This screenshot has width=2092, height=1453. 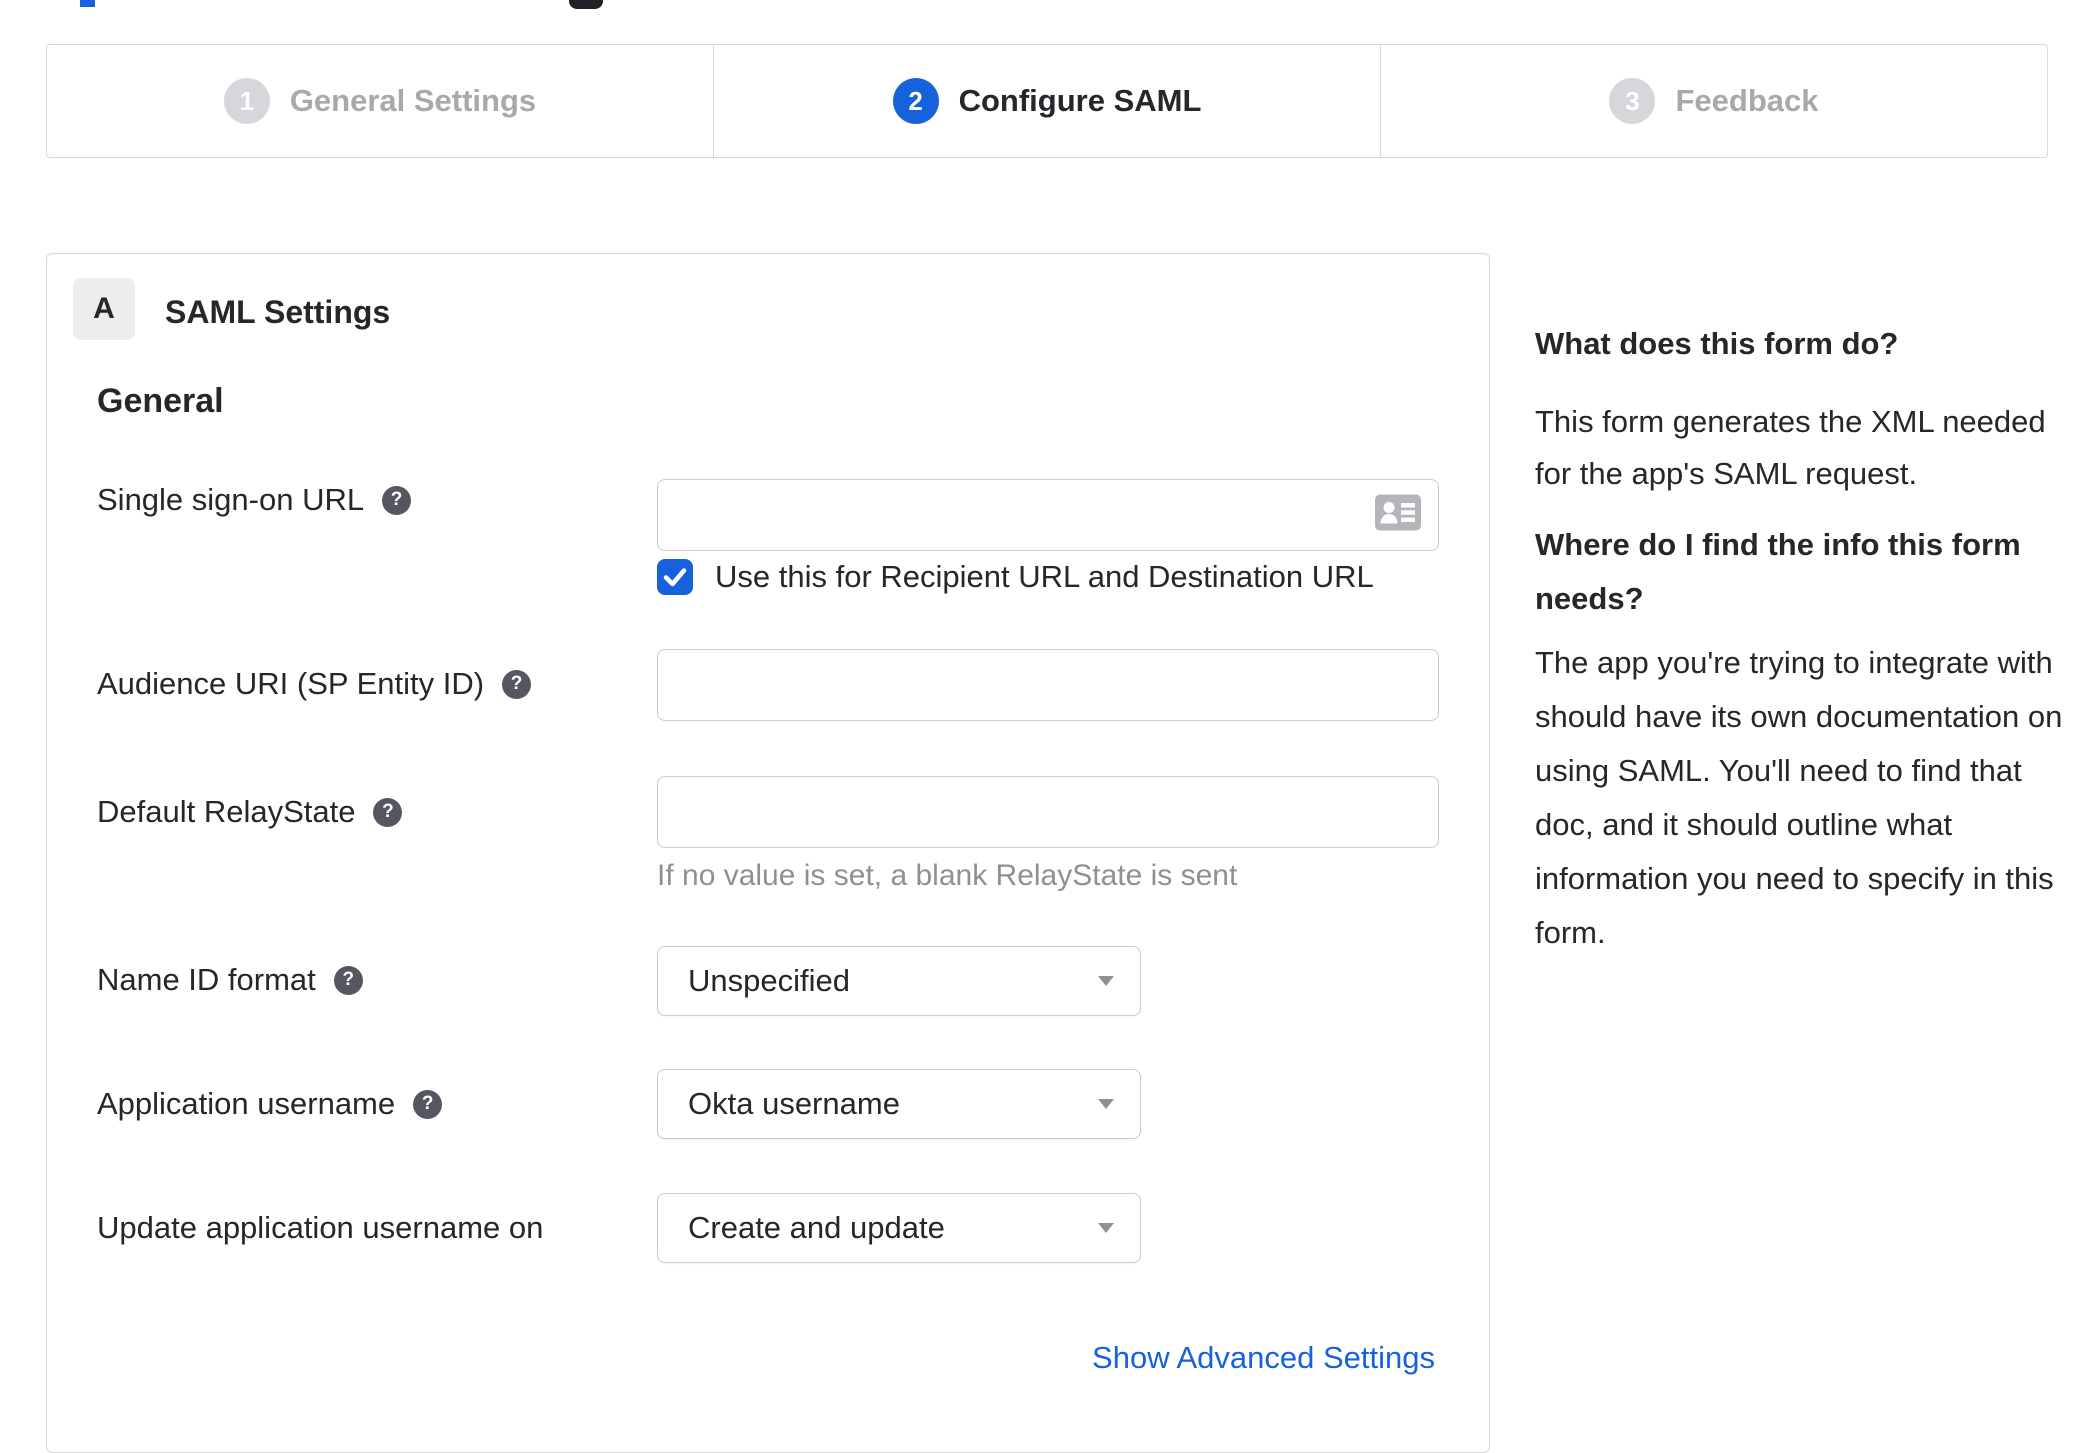 I want to click on step-3-circle: 3, so click(x=1632, y=101).